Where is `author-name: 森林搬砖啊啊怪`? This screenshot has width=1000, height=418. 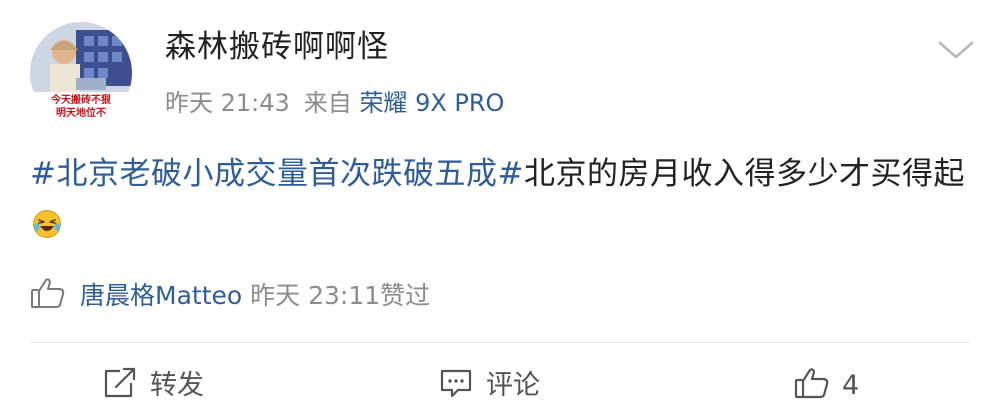
author-name: 森林搬砖啊啊怪 is located at coordinates (277, 47).